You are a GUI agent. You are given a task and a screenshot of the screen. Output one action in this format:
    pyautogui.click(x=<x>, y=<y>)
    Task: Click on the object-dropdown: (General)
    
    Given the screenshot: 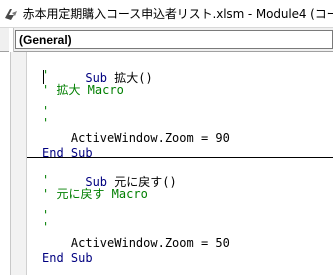 What is the action you would take?
    pyautogui.click(x=174, y=39)
    